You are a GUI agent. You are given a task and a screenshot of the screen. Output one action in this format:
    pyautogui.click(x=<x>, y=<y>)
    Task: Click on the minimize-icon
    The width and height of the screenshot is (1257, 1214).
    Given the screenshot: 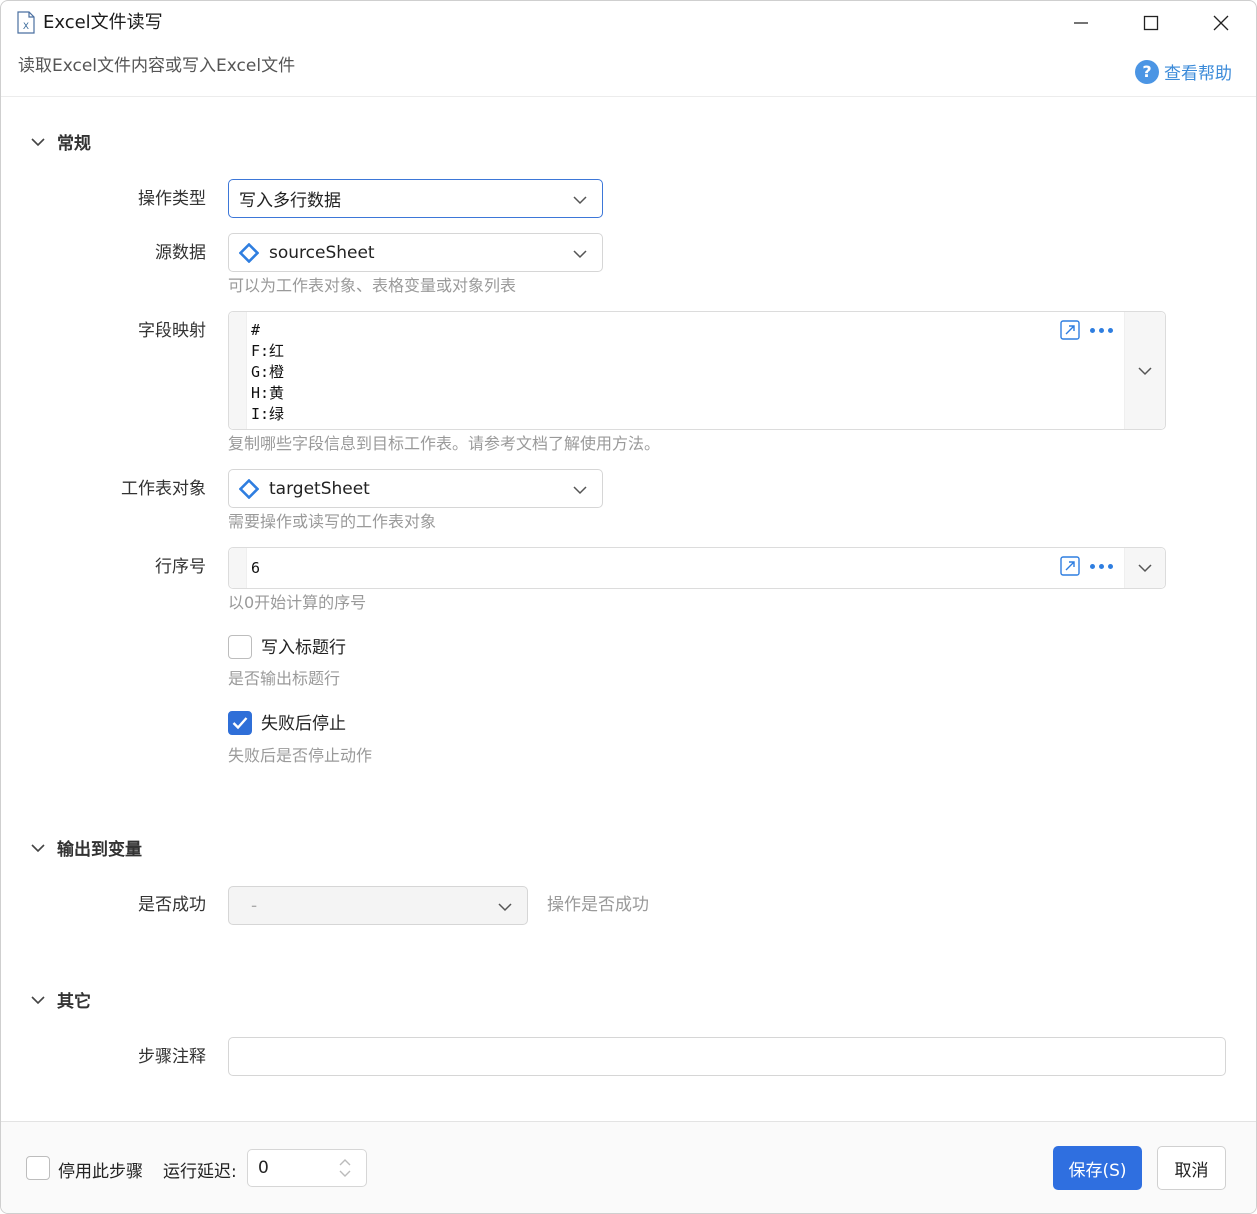 What is the action you would take?
    pyautogui.click(x=1081, y=23)
    